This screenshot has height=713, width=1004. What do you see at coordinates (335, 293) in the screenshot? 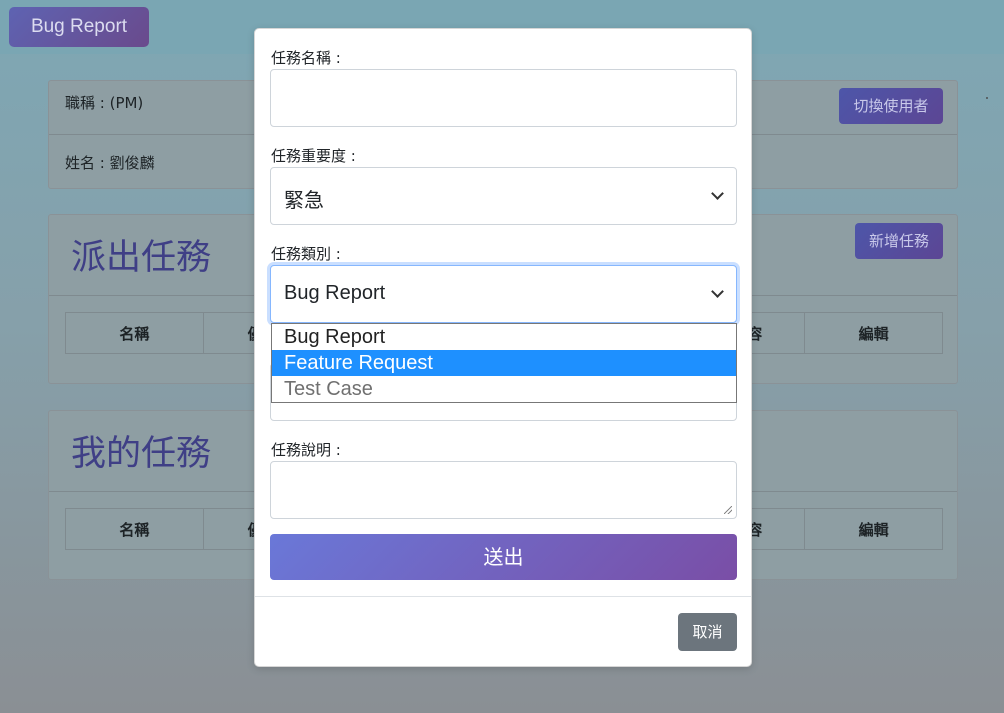
I see `task-category-value: Bug Report` at bounding box center [335, 293].